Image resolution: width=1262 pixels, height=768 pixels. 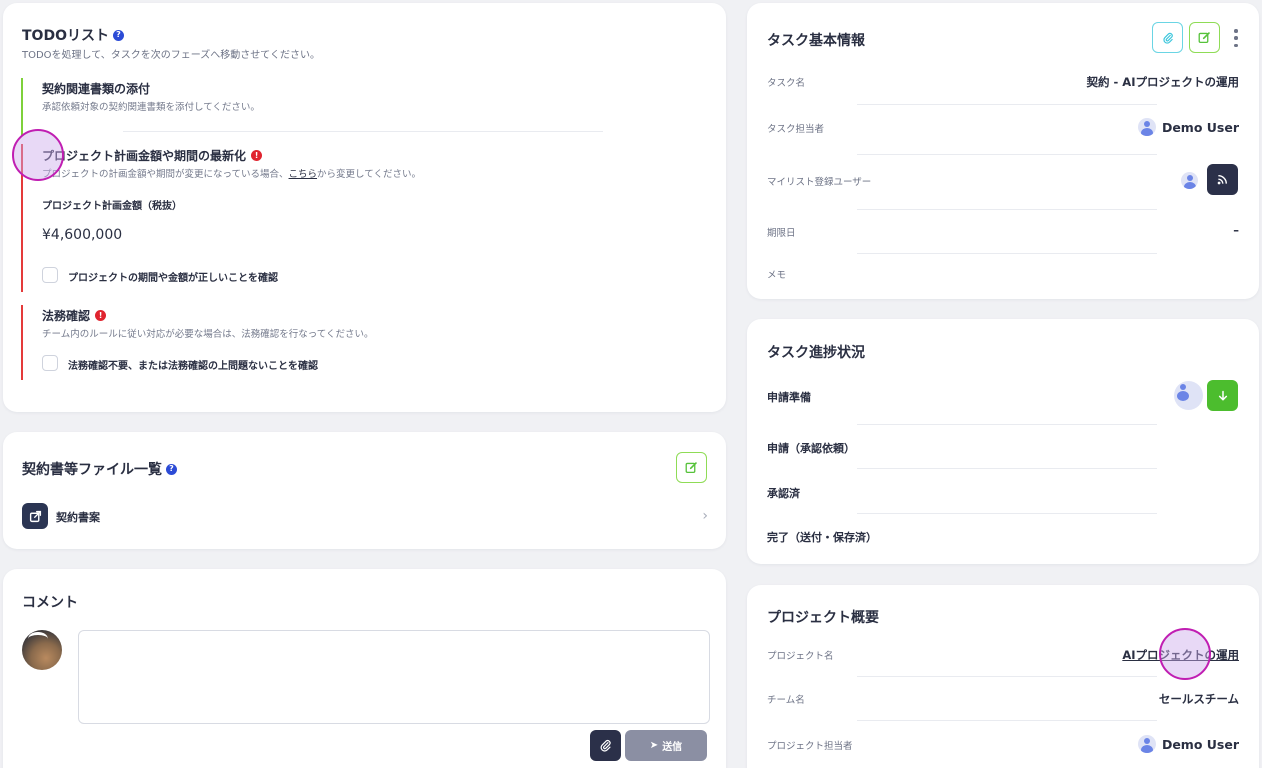 What do you see at coordinates (92, 470) in the screenshot?
I see `files-title: 契約書等ファイル一覧` at bounding box center [92, 470].